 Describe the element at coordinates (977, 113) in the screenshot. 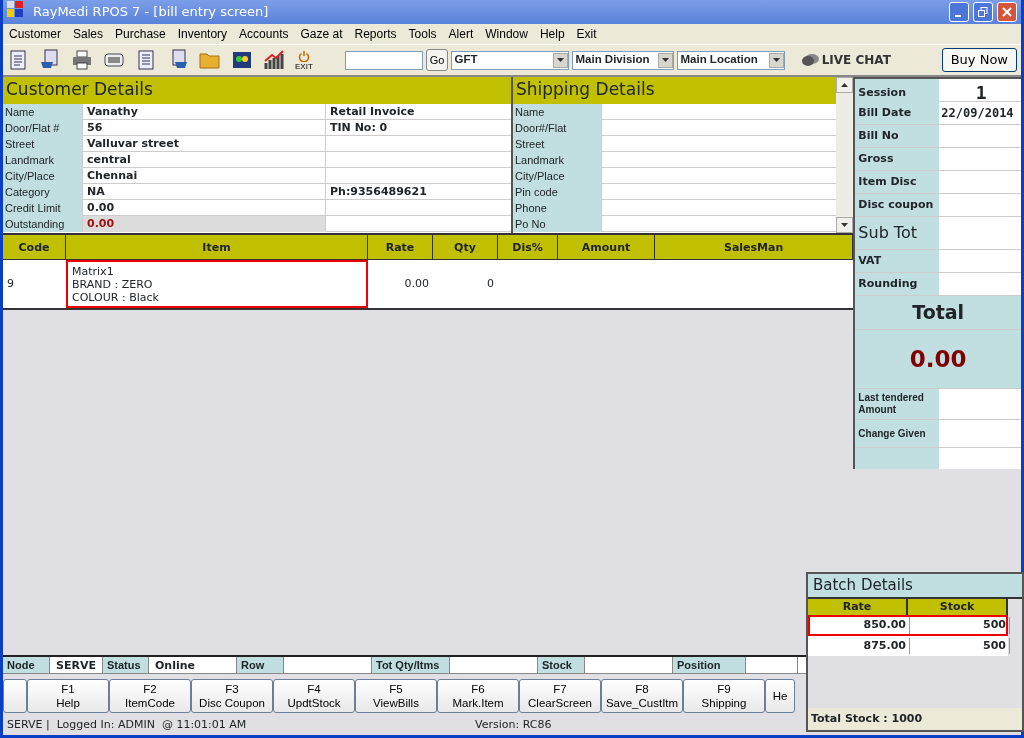

I see `summary-value: 22/09/2014` at that location.